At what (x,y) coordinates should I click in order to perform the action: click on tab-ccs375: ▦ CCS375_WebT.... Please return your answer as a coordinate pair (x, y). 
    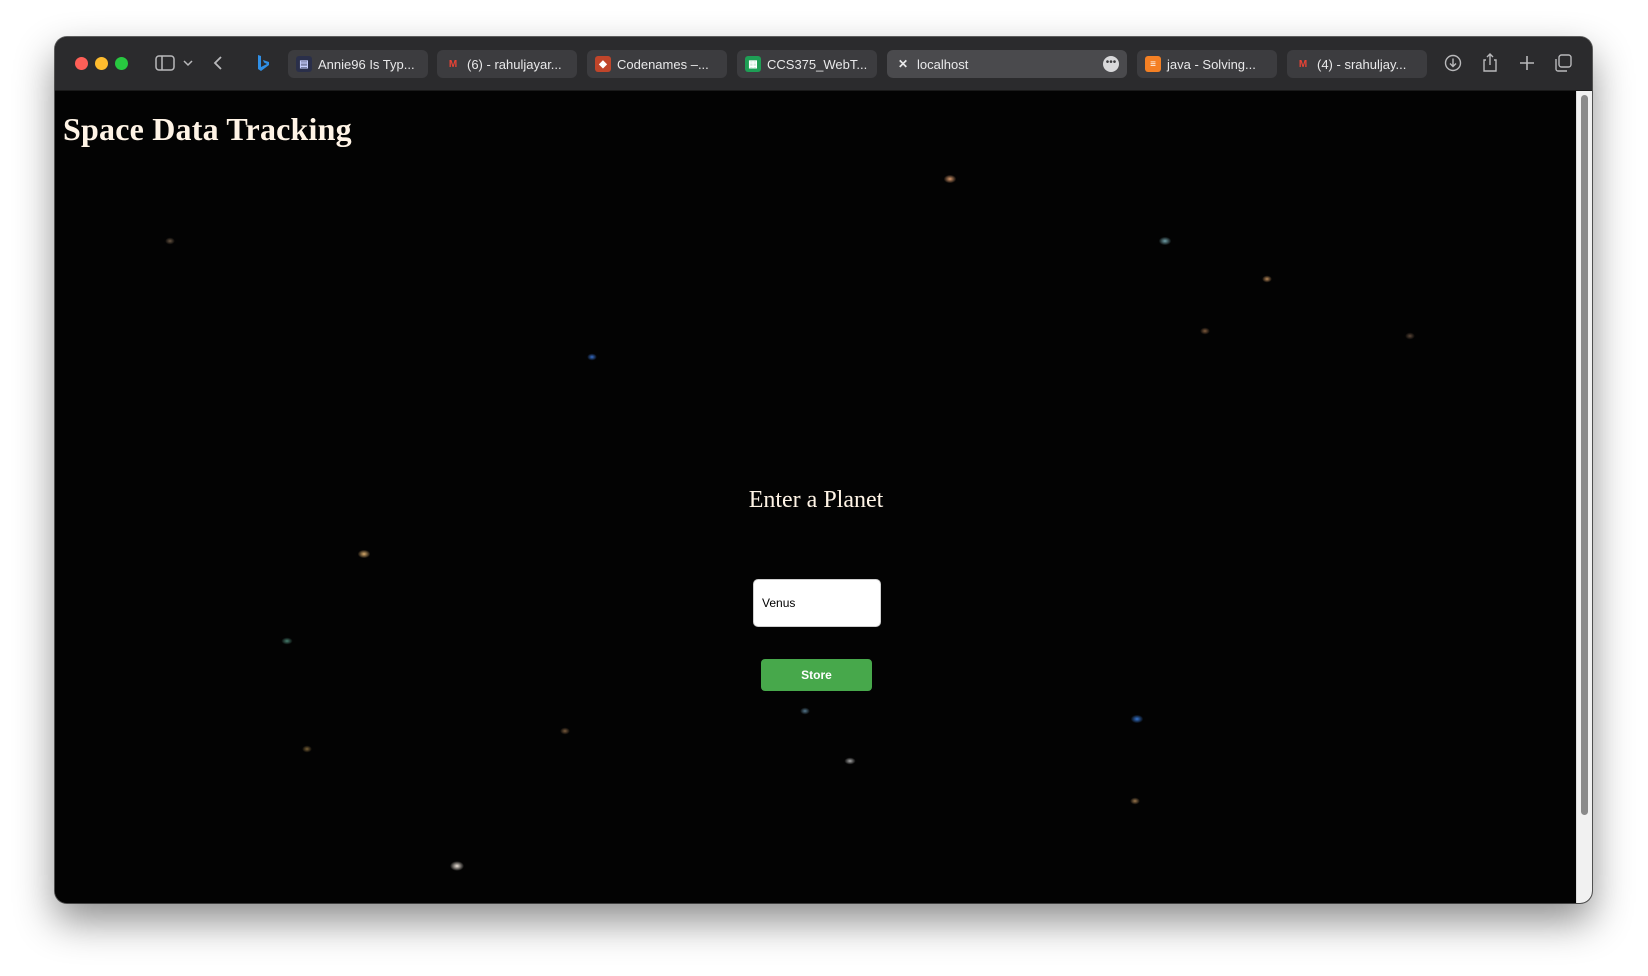
    Looking at the image, I should click on (807, 64).